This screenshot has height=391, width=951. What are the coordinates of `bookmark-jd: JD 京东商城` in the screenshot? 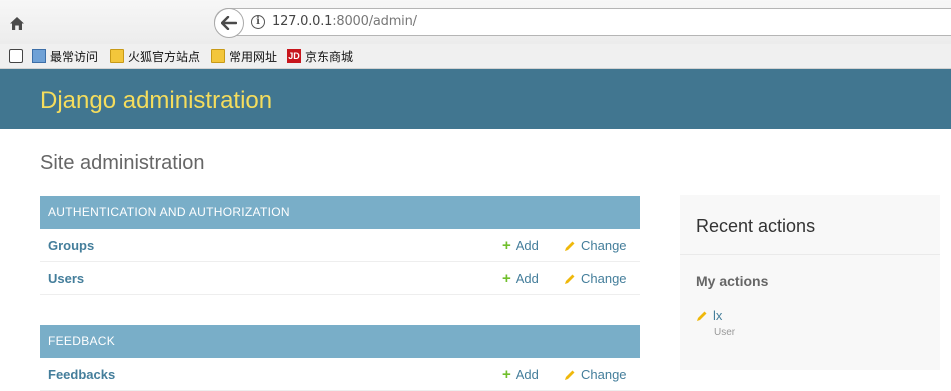 It's located at (320, 56).